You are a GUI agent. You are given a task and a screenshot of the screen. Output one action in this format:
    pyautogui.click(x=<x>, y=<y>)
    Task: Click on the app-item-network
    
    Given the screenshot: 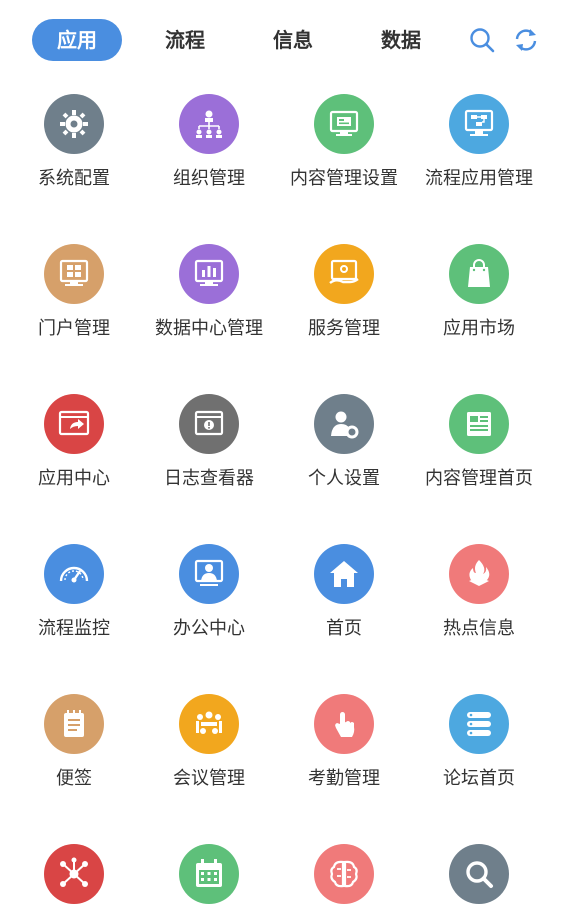 What is the action you would take?
    pyautogui.click(x=74, y=874)
    